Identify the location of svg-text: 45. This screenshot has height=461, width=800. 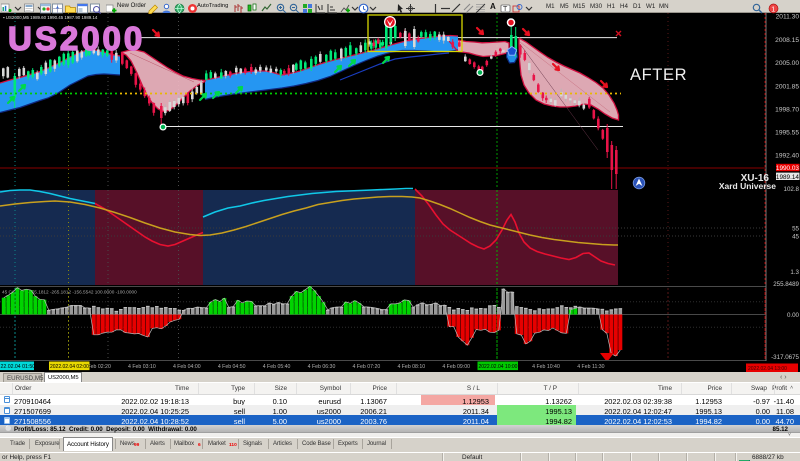
(795, 236).